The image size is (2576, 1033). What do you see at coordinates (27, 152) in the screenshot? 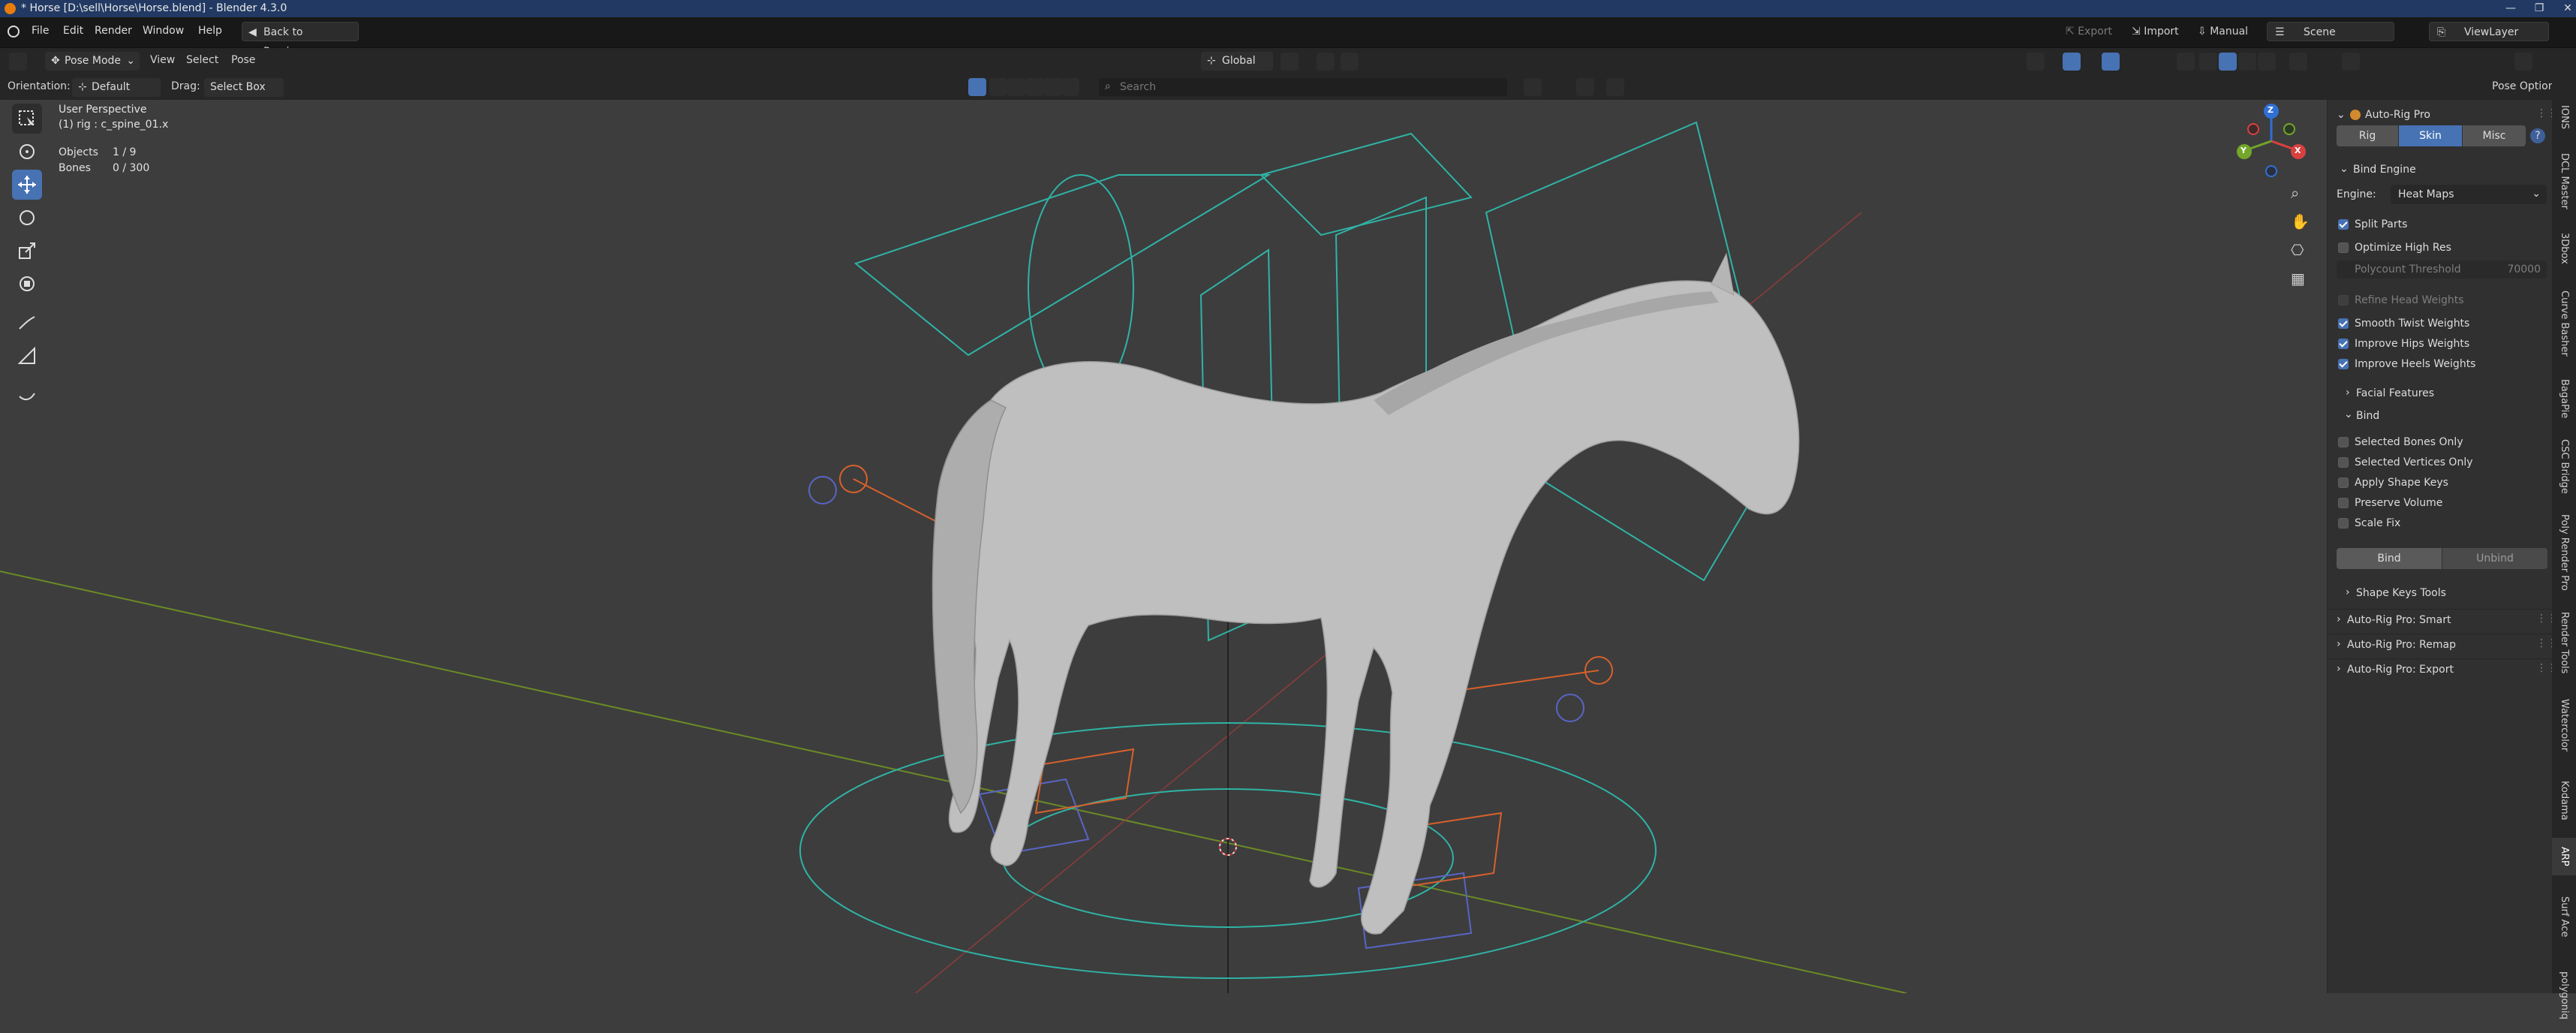
I see `tool-cursor` at bounding box center [27, 152].